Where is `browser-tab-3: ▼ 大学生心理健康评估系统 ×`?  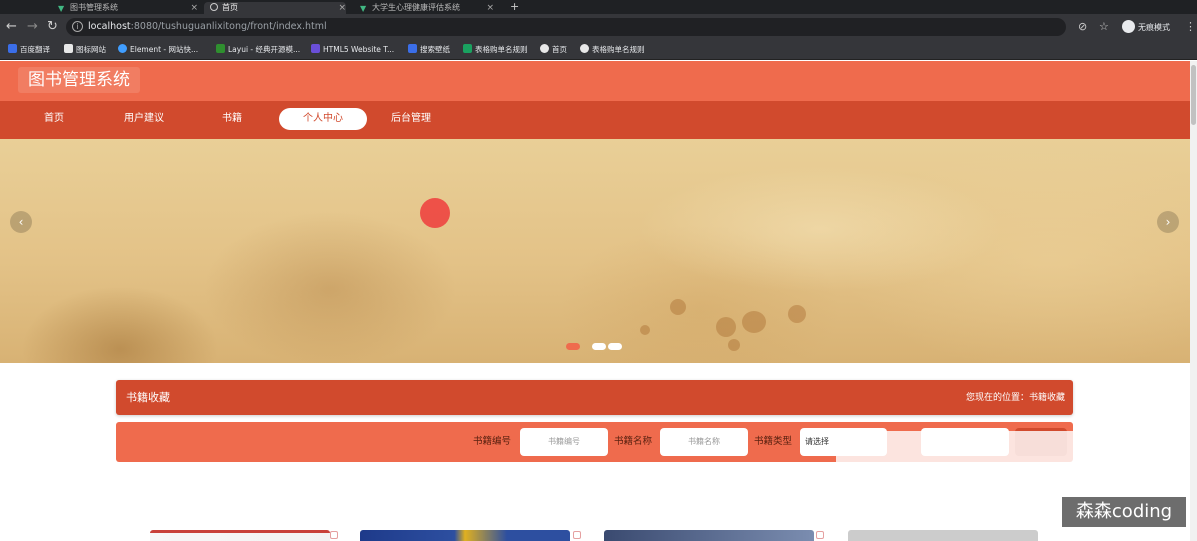 browser-tab-3: ▼ 大学生心理健康评估系统 × is located at coordinates (427, 8).